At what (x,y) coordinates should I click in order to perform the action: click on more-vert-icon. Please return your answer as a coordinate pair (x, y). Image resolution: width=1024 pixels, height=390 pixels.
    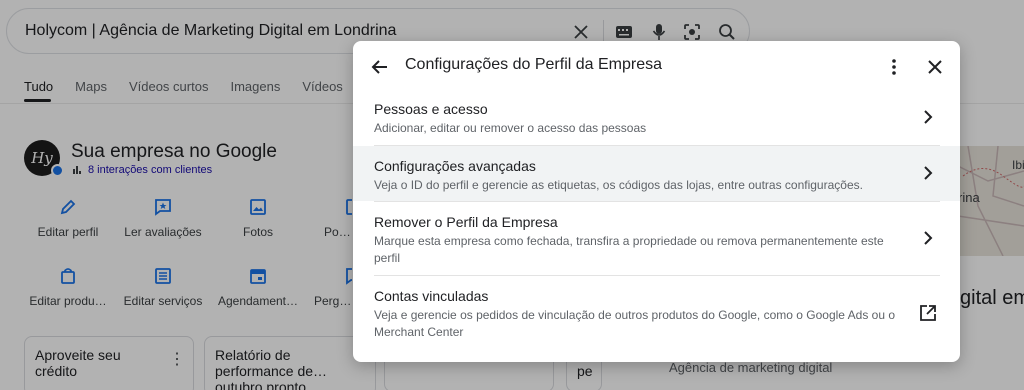
    Looking at the image, I should click on (894, 67).